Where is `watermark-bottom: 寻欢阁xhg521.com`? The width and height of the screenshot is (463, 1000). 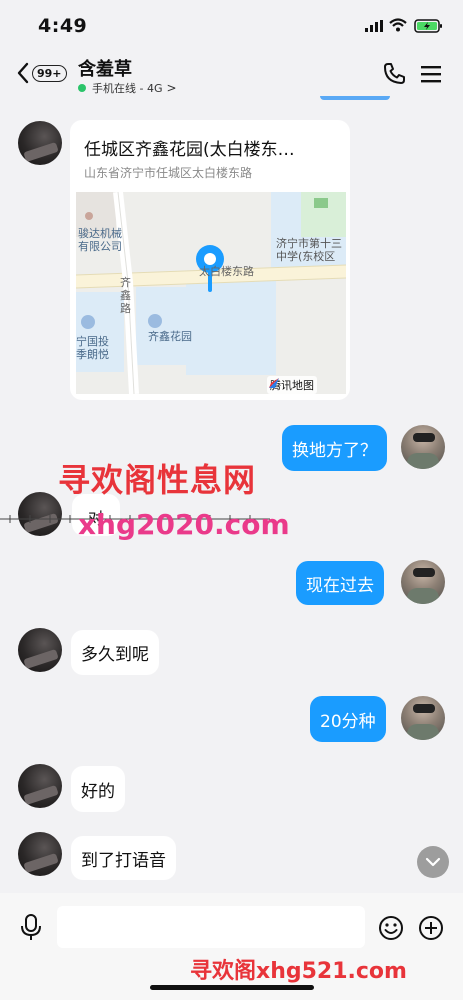 watermark-bottom: 寻欢阁xhg521.com is located at coordinates (298, 971).